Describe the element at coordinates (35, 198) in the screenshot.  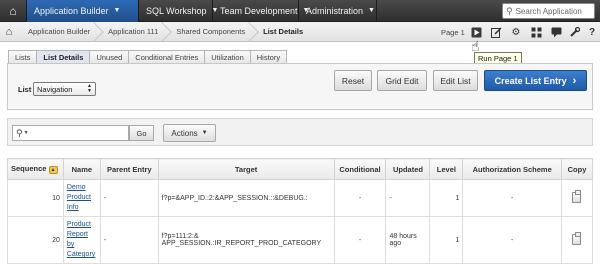
I see `cell-sequence: 10` at that location.